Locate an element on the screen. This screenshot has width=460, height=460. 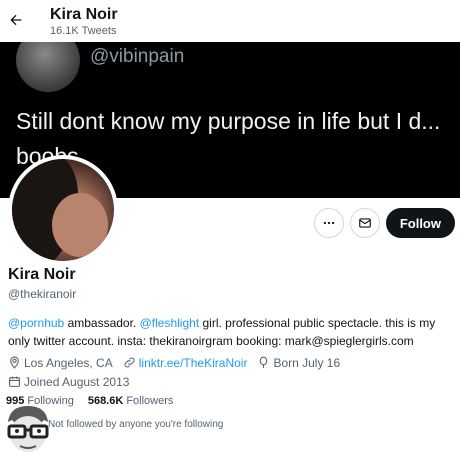
header-title: Kira Noir is located at coordinates (84, 14).